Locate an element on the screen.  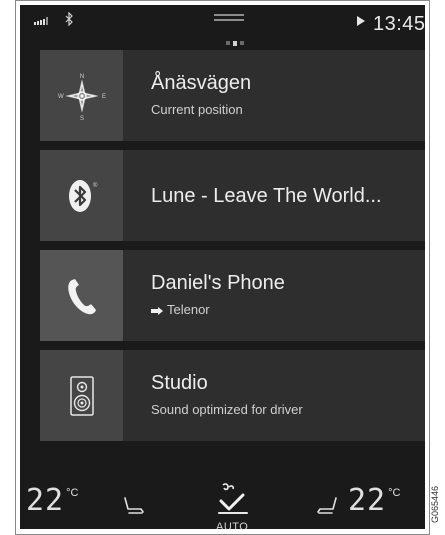
clock: 13:45 is located at coordinates (399, 24).